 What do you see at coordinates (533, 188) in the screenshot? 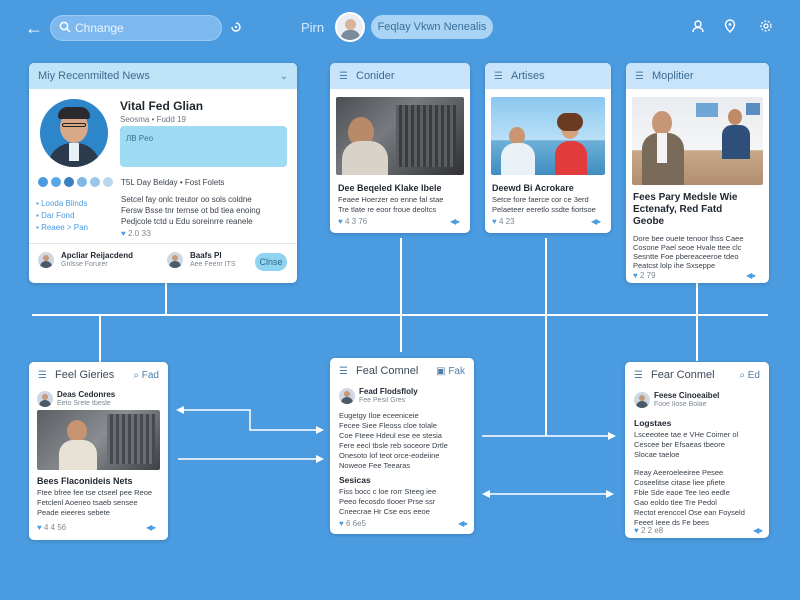
I see `news-headline: Deewd Bi Acrokare` at bounding box center [533, 188].